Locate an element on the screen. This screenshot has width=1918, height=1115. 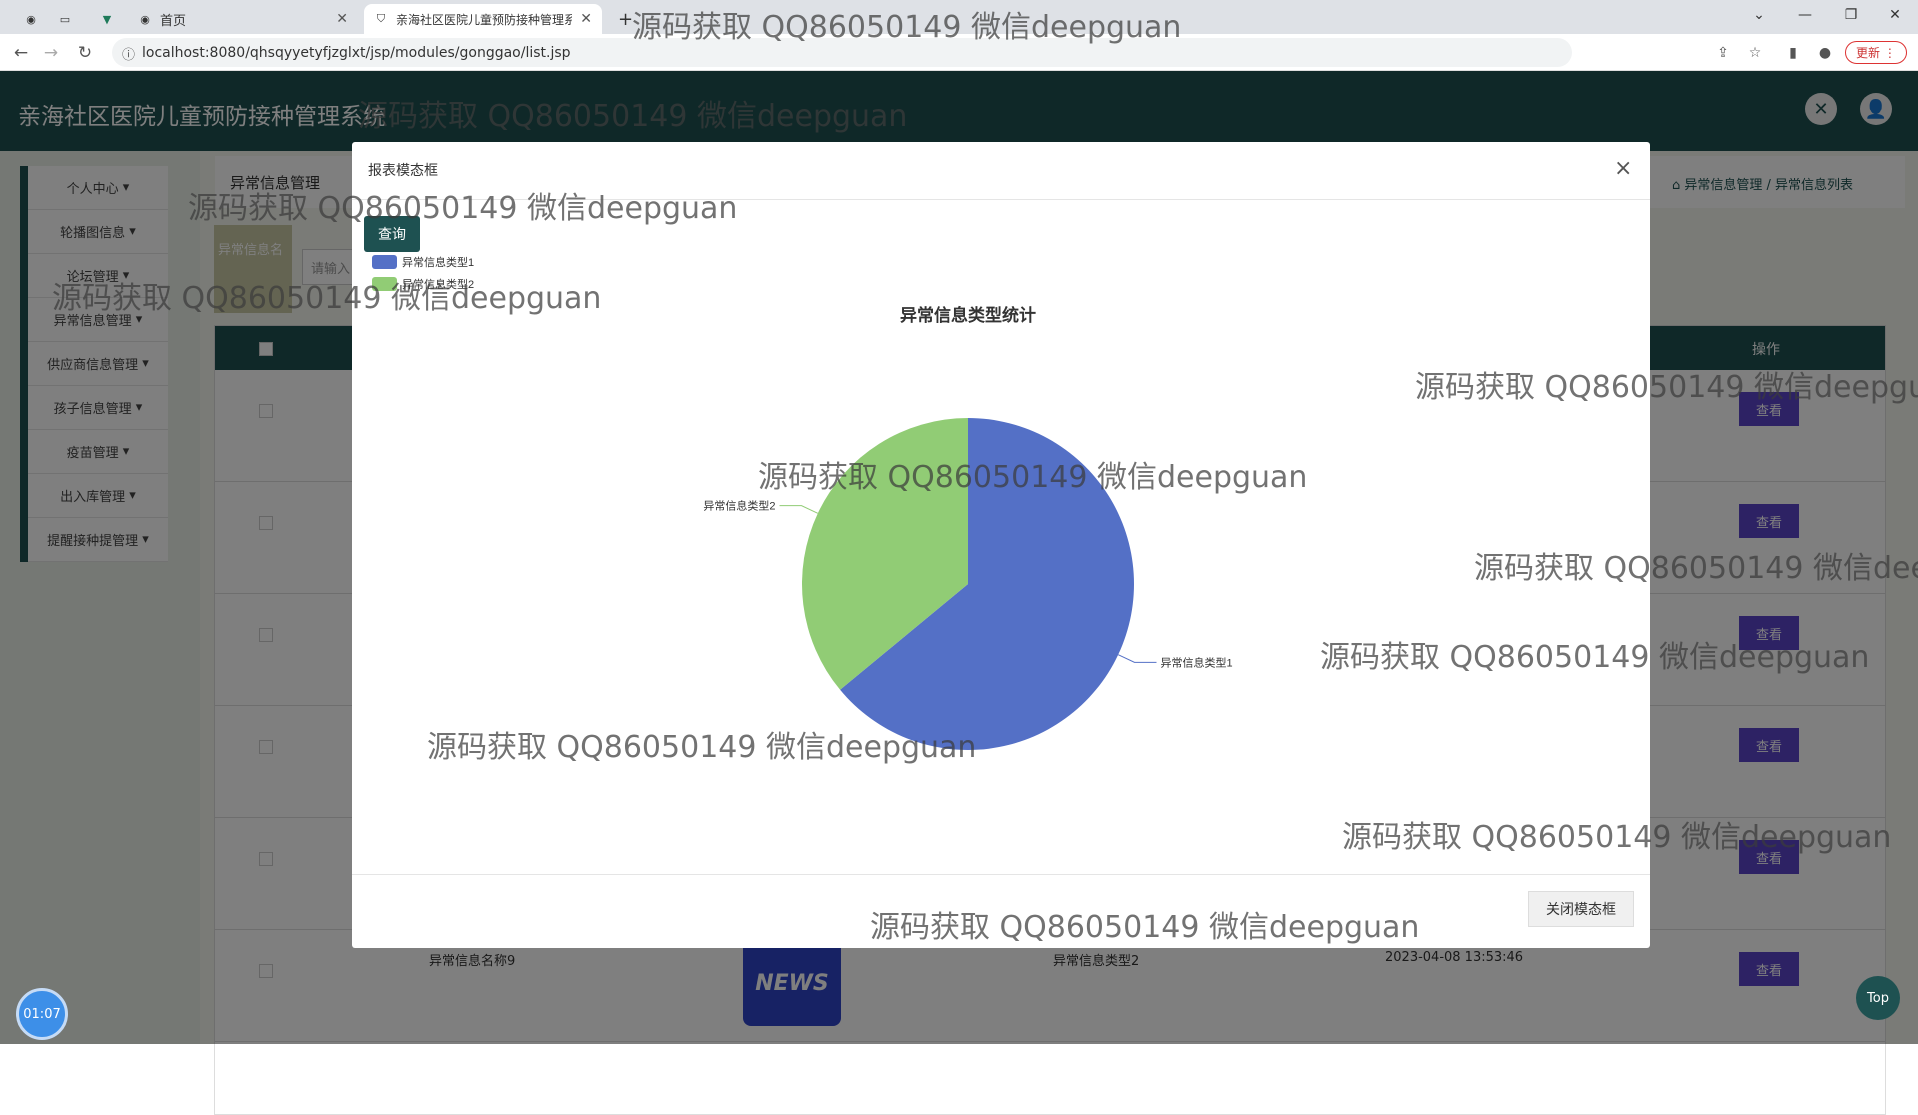
tab-active: ⛉ 亲海社区医院儿童预防接种管理系 ✕ is located at coordinates (483, 19).